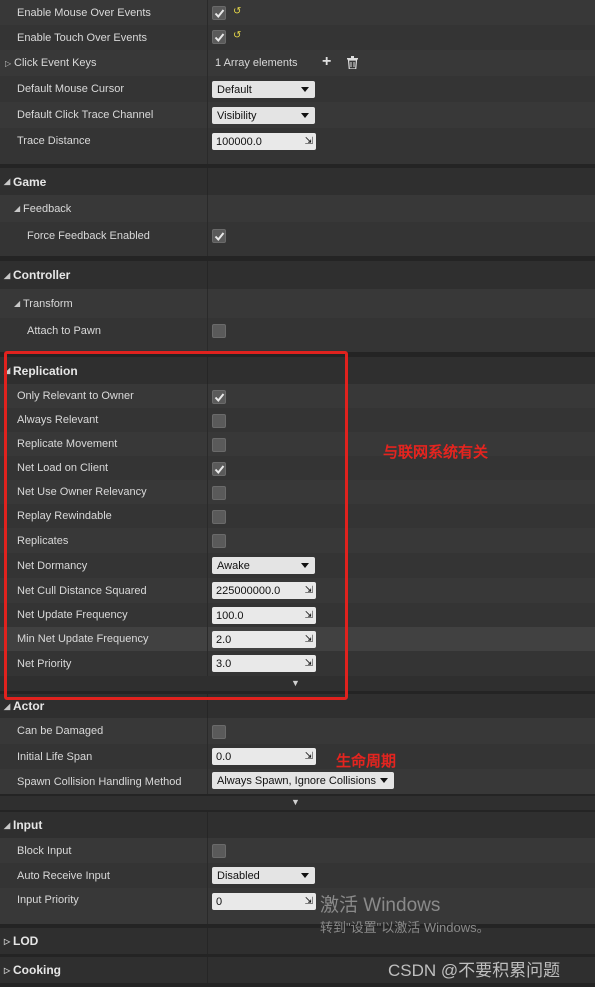  I want to click on row-net-update-frequency: Net Update Frequency 100.0 ⇲, so click(297, 615).